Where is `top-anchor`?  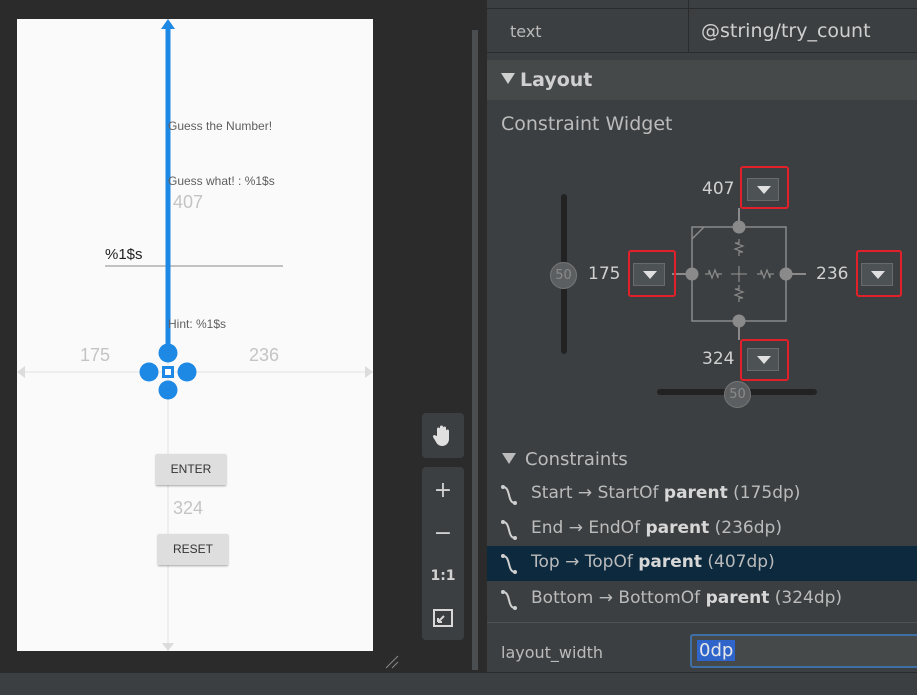
top-anchor is located at coordinates (168, 353).